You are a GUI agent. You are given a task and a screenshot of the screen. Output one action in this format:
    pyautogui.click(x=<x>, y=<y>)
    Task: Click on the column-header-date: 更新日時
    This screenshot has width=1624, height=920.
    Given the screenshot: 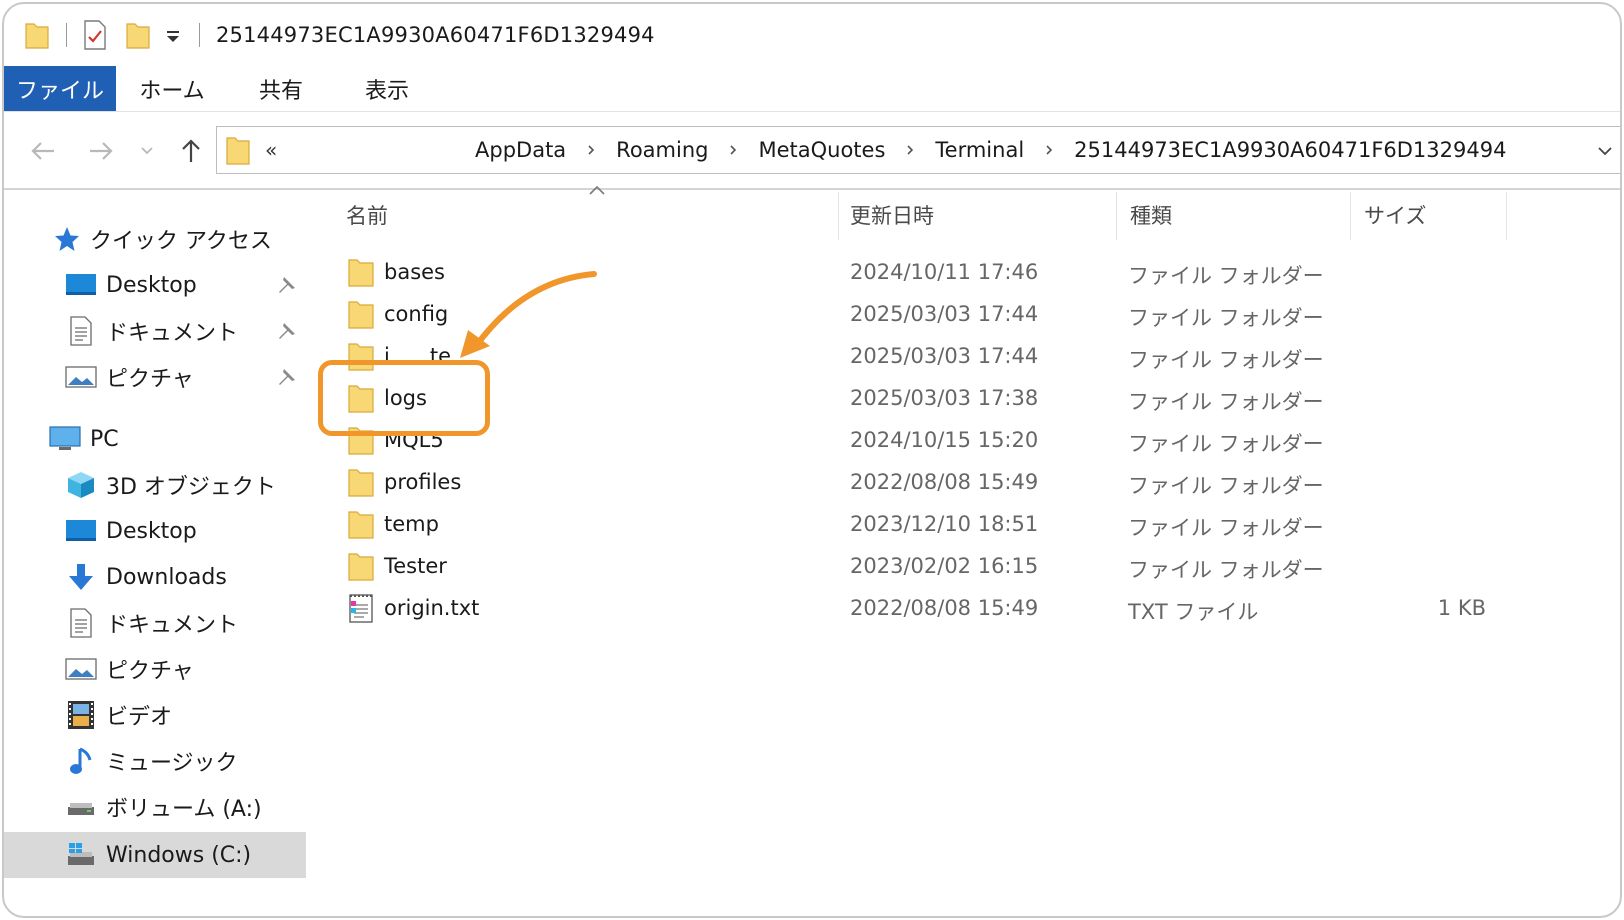 What is the action you would take?
    pyautogui.click(x=980, y=215)
    